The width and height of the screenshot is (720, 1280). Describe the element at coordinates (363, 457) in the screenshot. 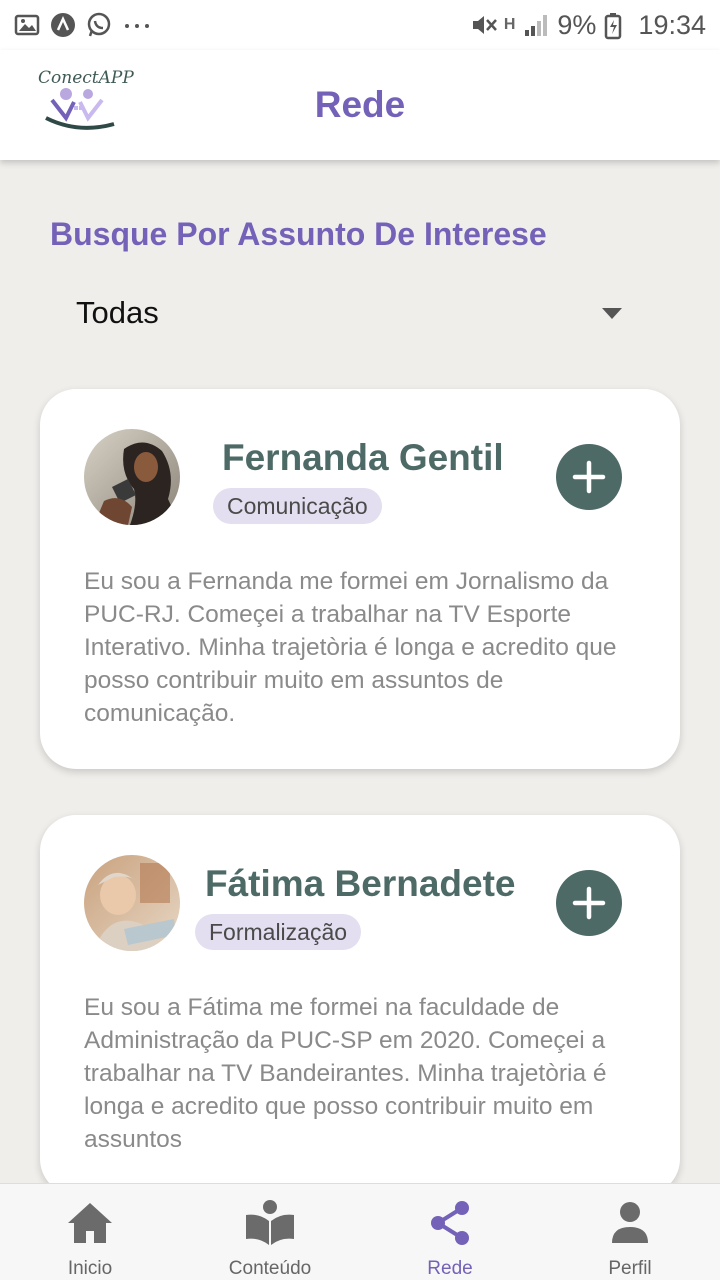

I see `profile-name: Fernanda Gentil` at that location.